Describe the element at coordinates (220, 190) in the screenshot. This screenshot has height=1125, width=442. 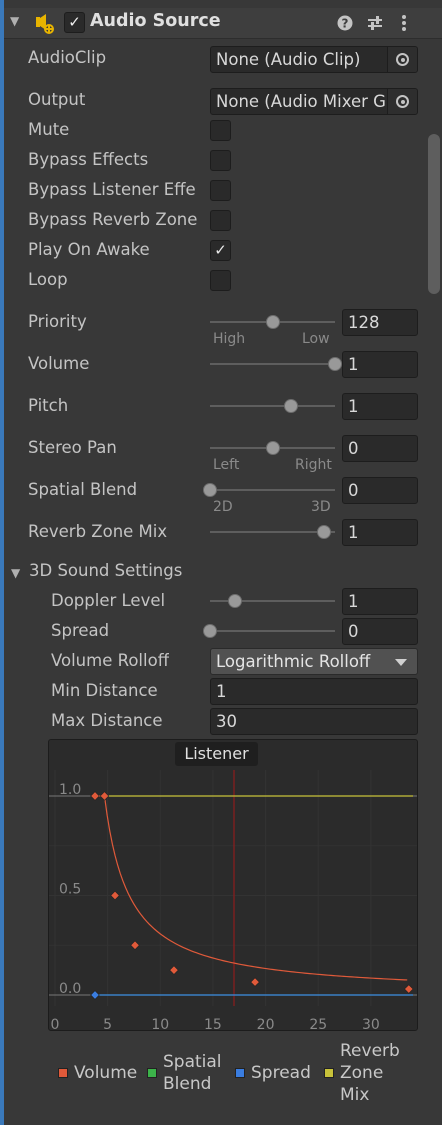
I see `bypass-listener-effects-checkbox` at that location.